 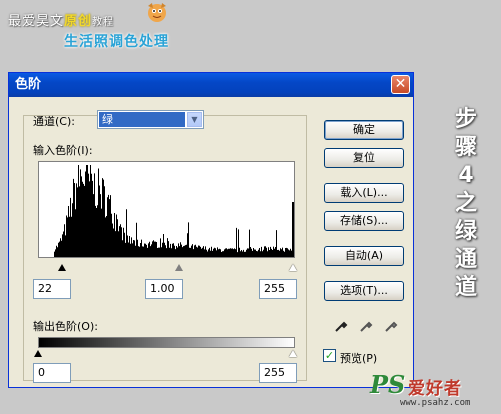 I want to click on output-levels-label: 输出色阶(O):, so click(x=65, y=326).